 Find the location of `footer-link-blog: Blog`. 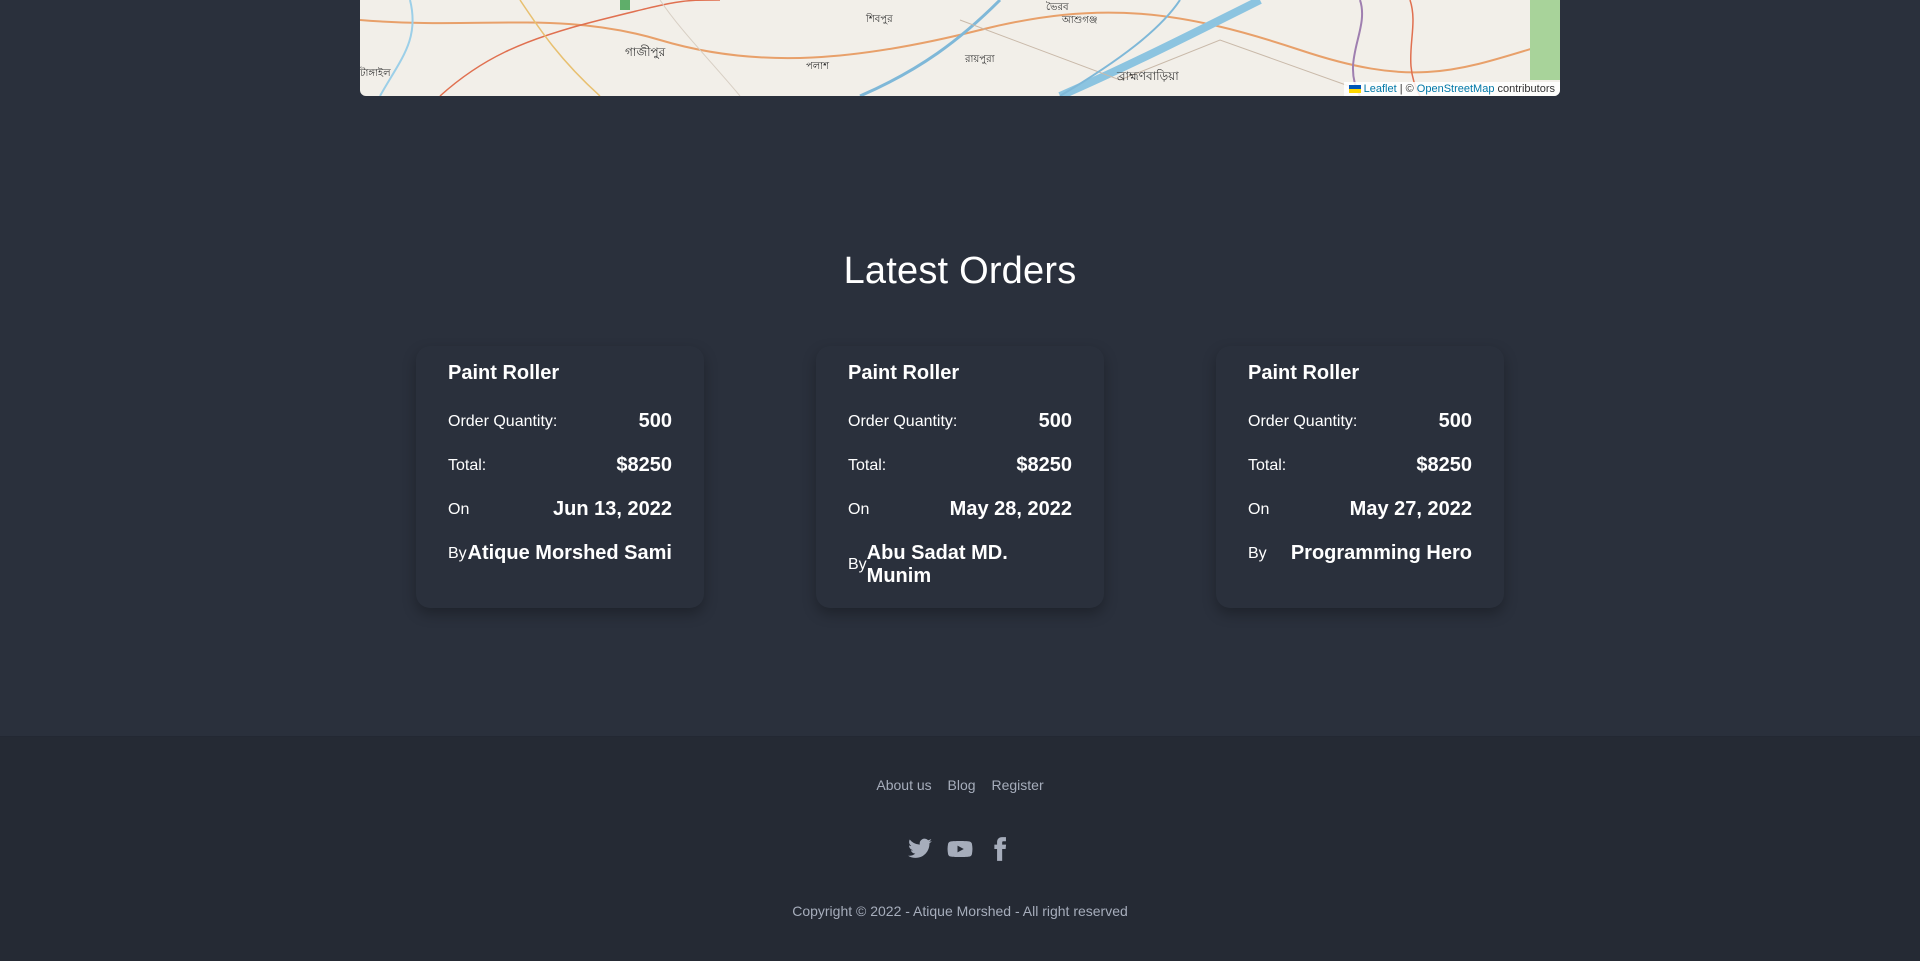

footer-link-blog: Blog is located at coordinates (962, 785).